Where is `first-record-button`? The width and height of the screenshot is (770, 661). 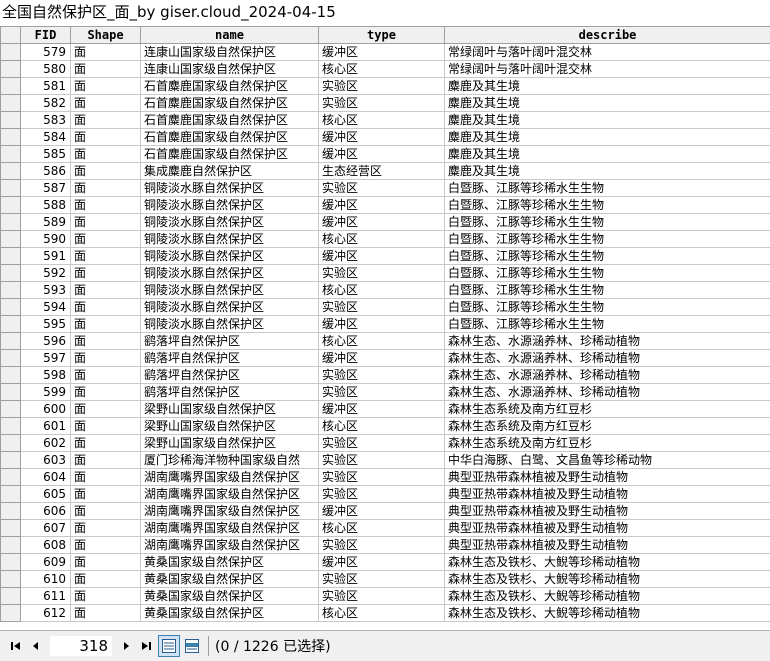 first-record-button is located at coordinates (16, 646).